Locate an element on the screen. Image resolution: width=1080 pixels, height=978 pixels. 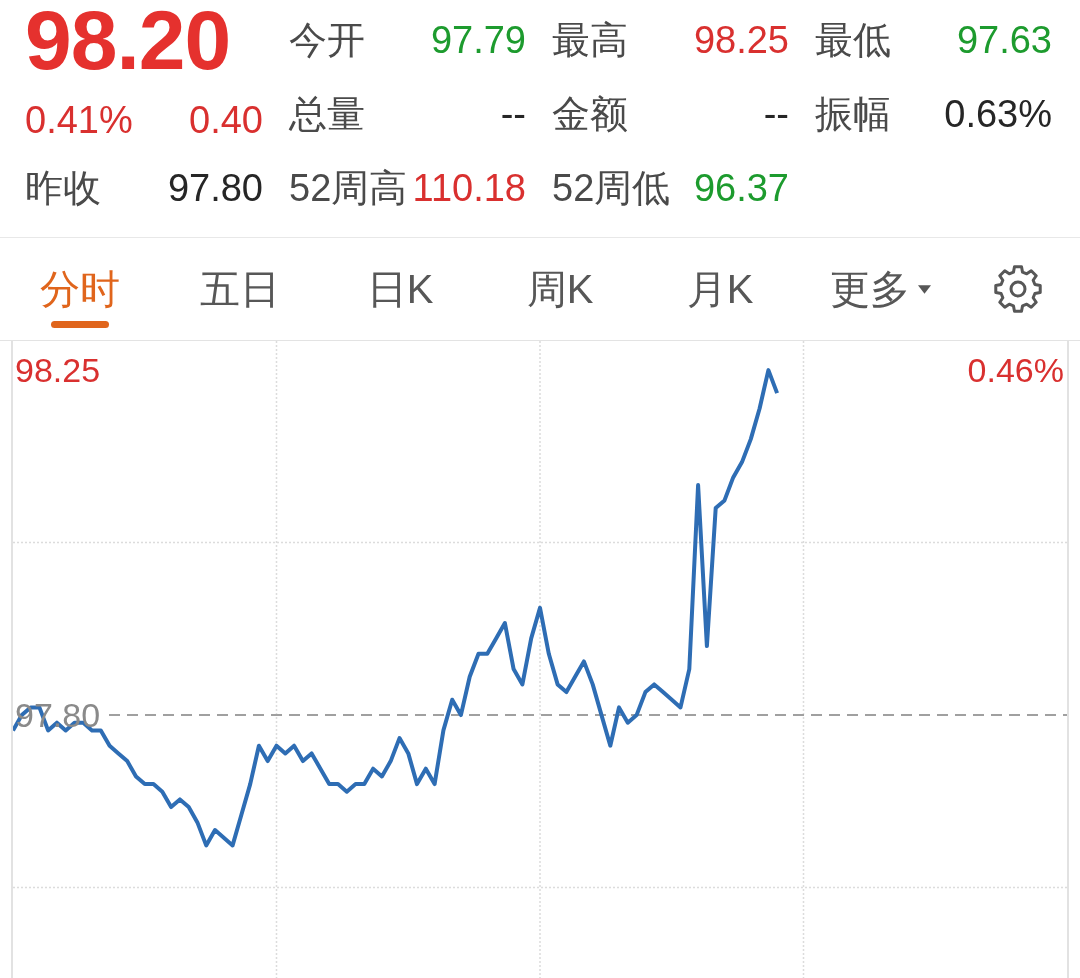
change-amount: 0.40 is located at coordinates (226, 120).